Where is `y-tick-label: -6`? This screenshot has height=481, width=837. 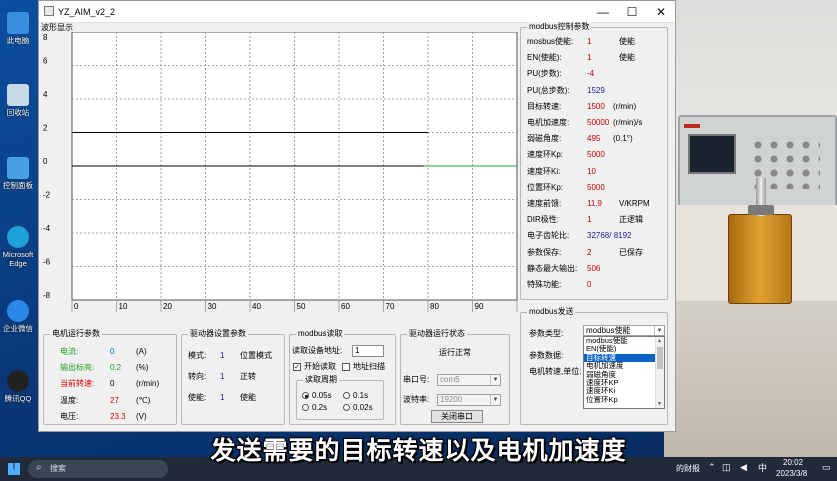 y-tick-label: -6 is located at coordinates (47, 262).